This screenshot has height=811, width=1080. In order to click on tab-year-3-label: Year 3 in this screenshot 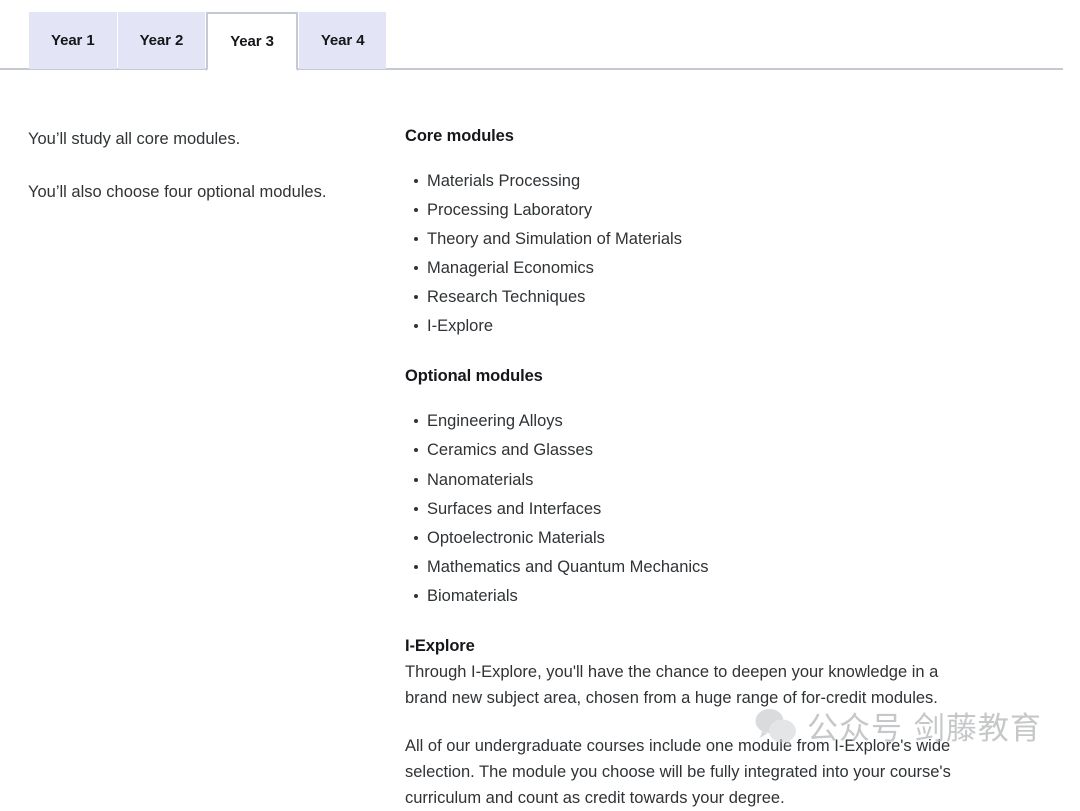, I will do `click(252, 41)`.